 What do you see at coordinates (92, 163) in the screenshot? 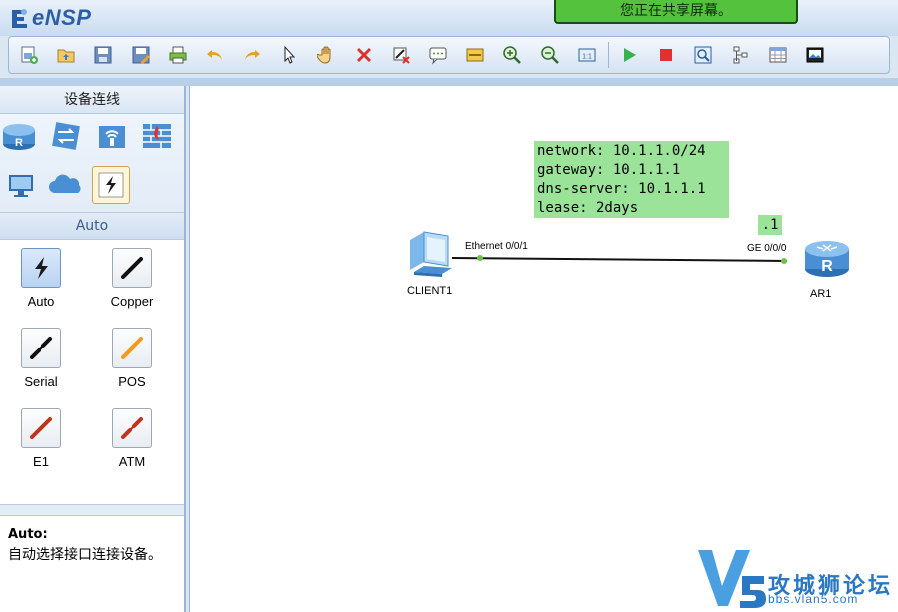
I see `device-category-grid: R` at bounding box center [92, 163].